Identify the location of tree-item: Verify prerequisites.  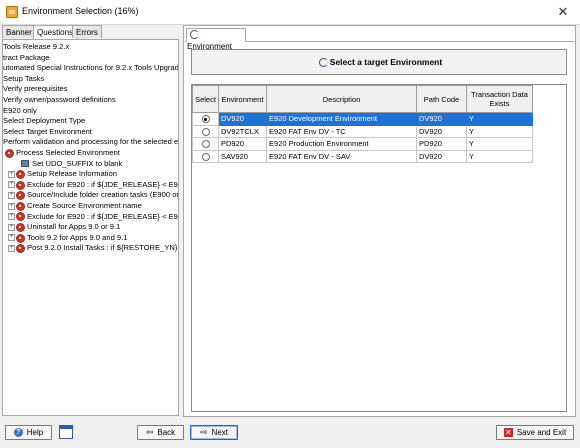
(35, 89).